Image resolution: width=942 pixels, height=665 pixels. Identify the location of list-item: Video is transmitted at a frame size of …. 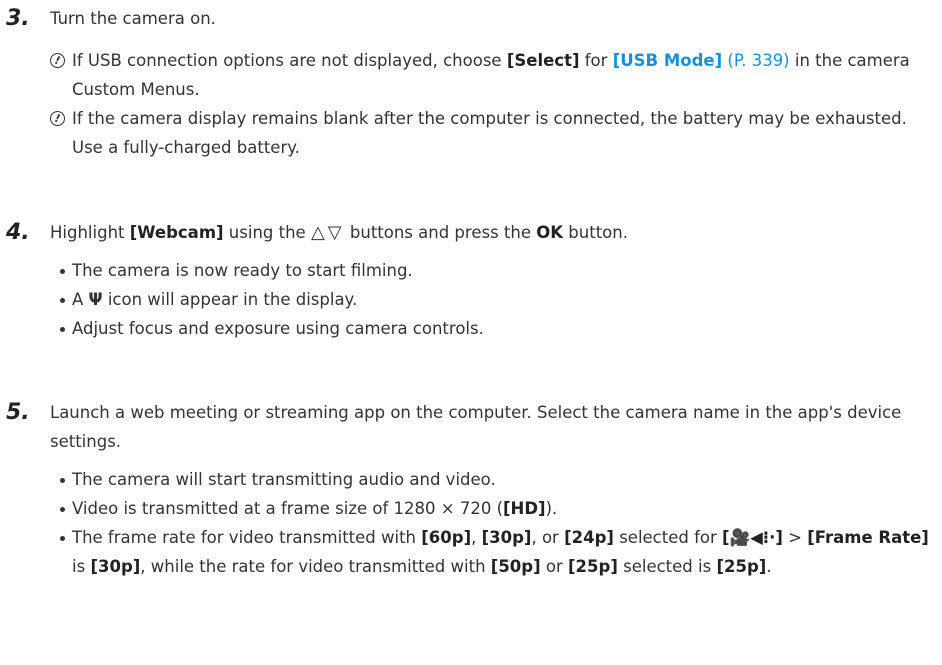
(497, 508).